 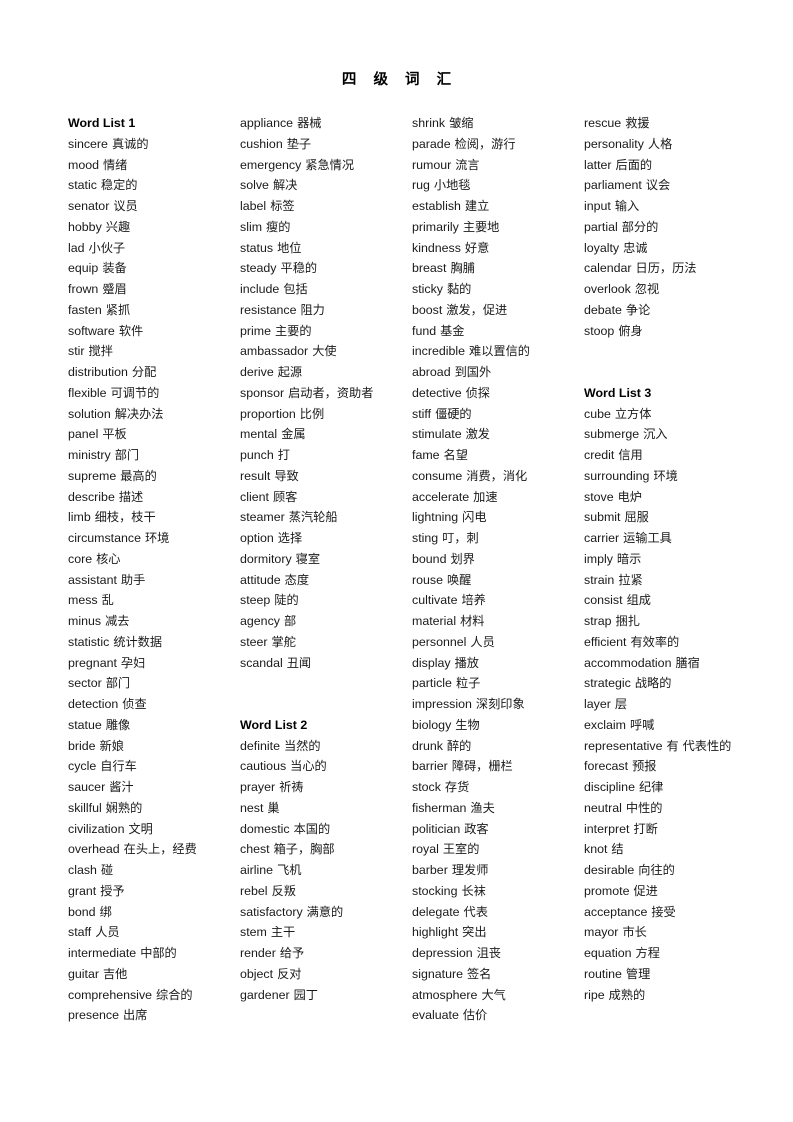 What do you see at coordinates (596, 849) in the screenshot?
I see `entry-word: knot` at bounding box center [596, 849].